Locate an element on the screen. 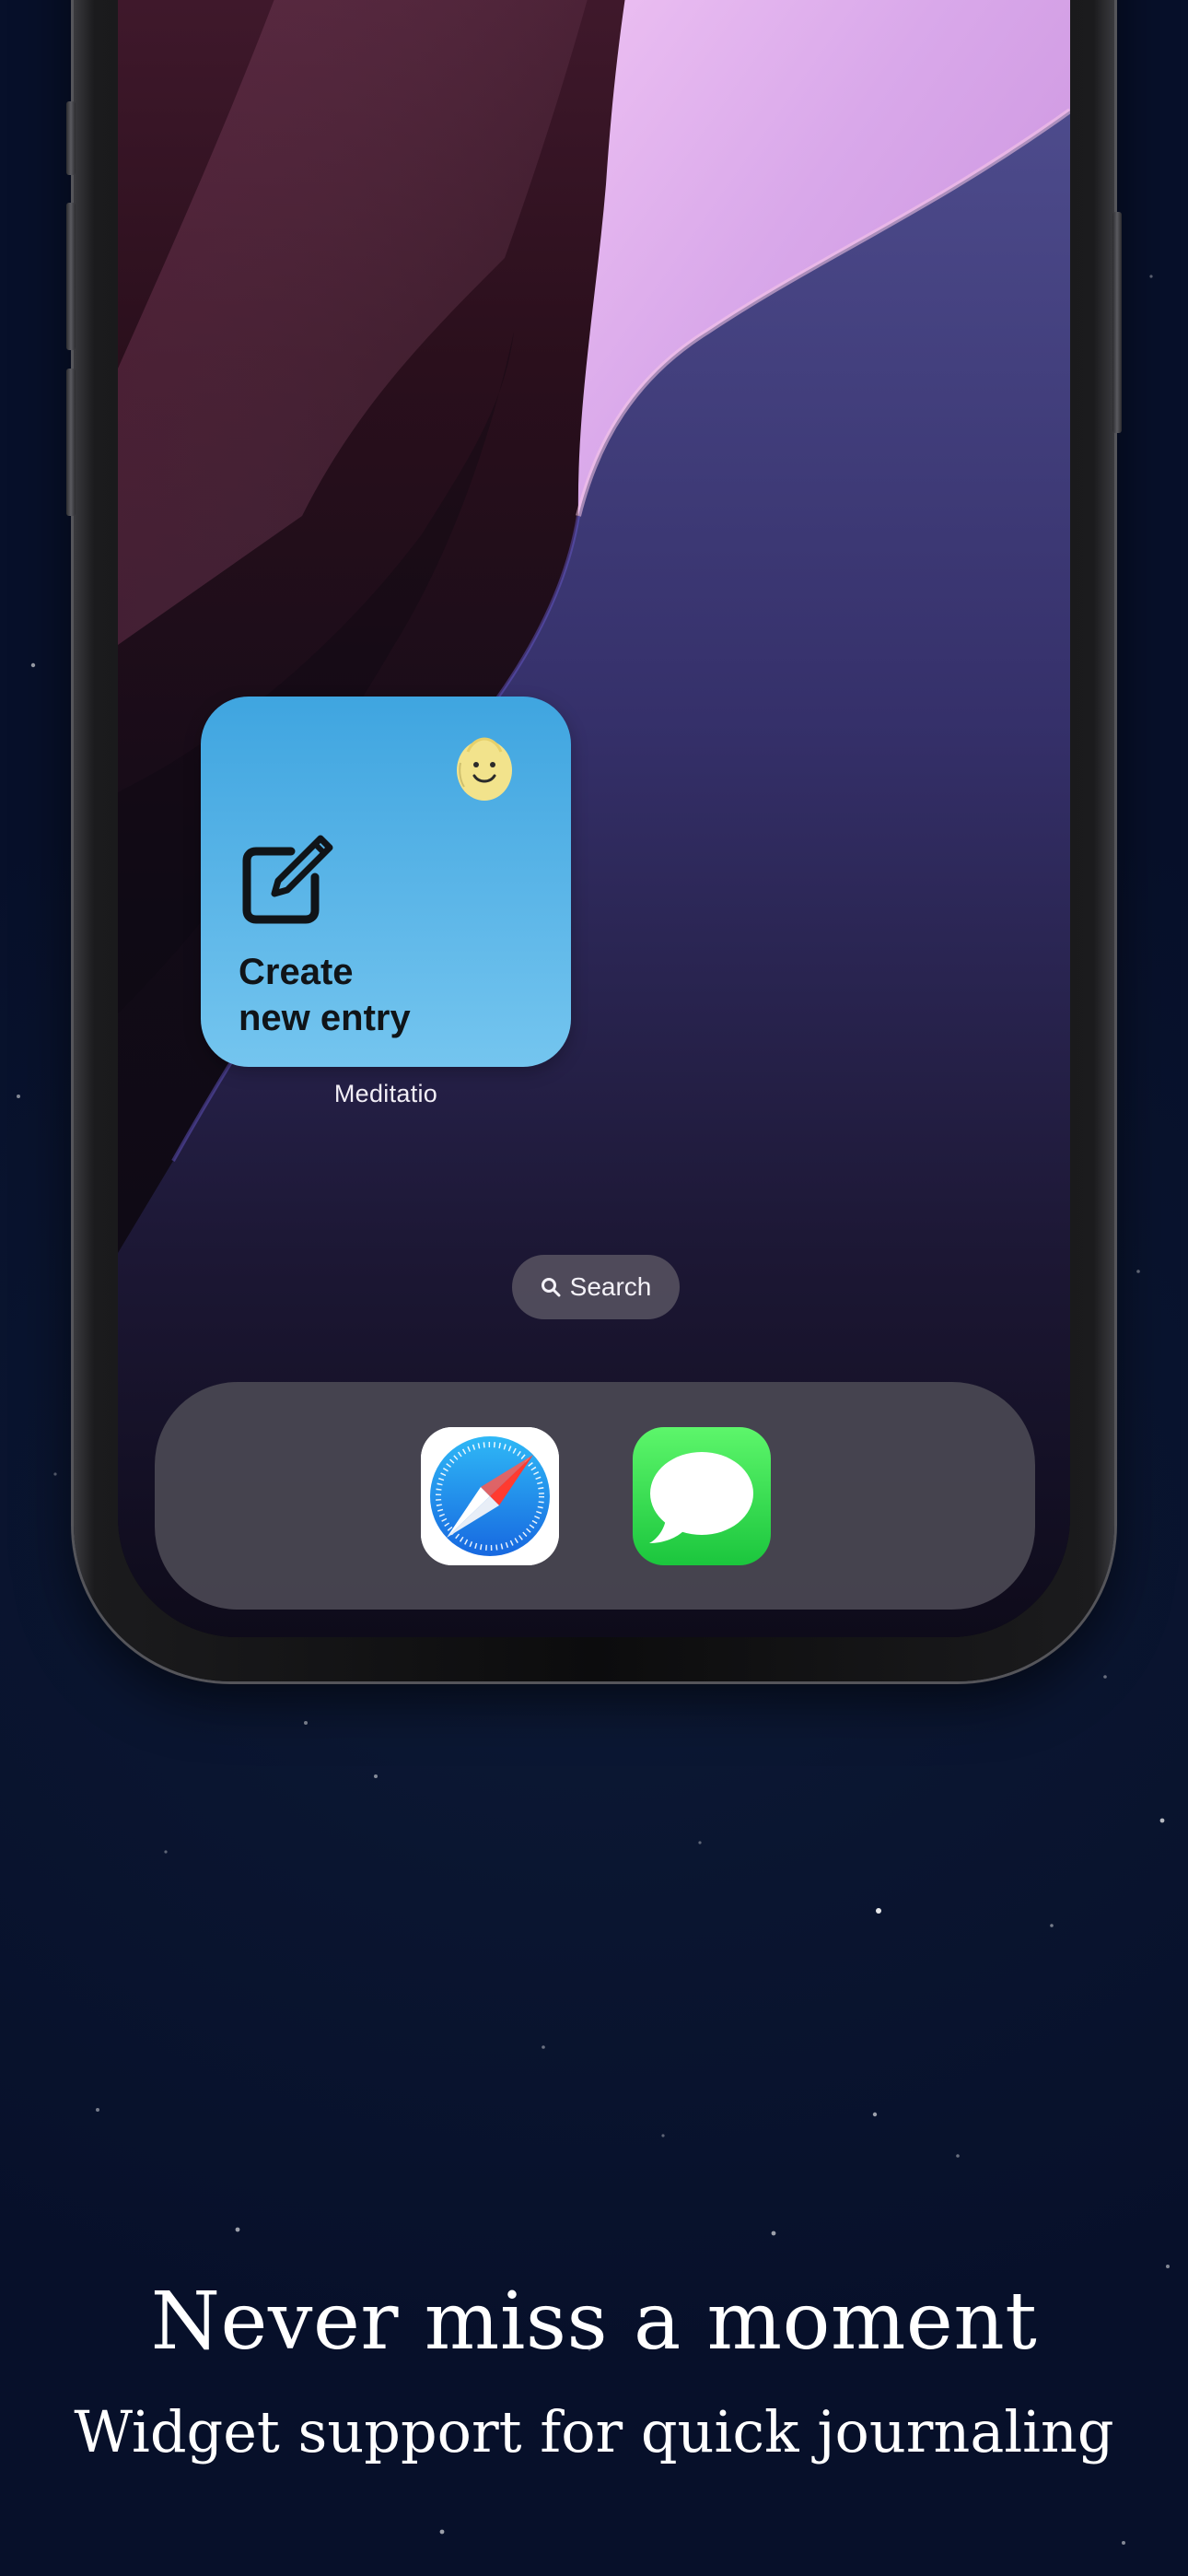  headline: Never miss a moment is located at coordinates (594, 2322).